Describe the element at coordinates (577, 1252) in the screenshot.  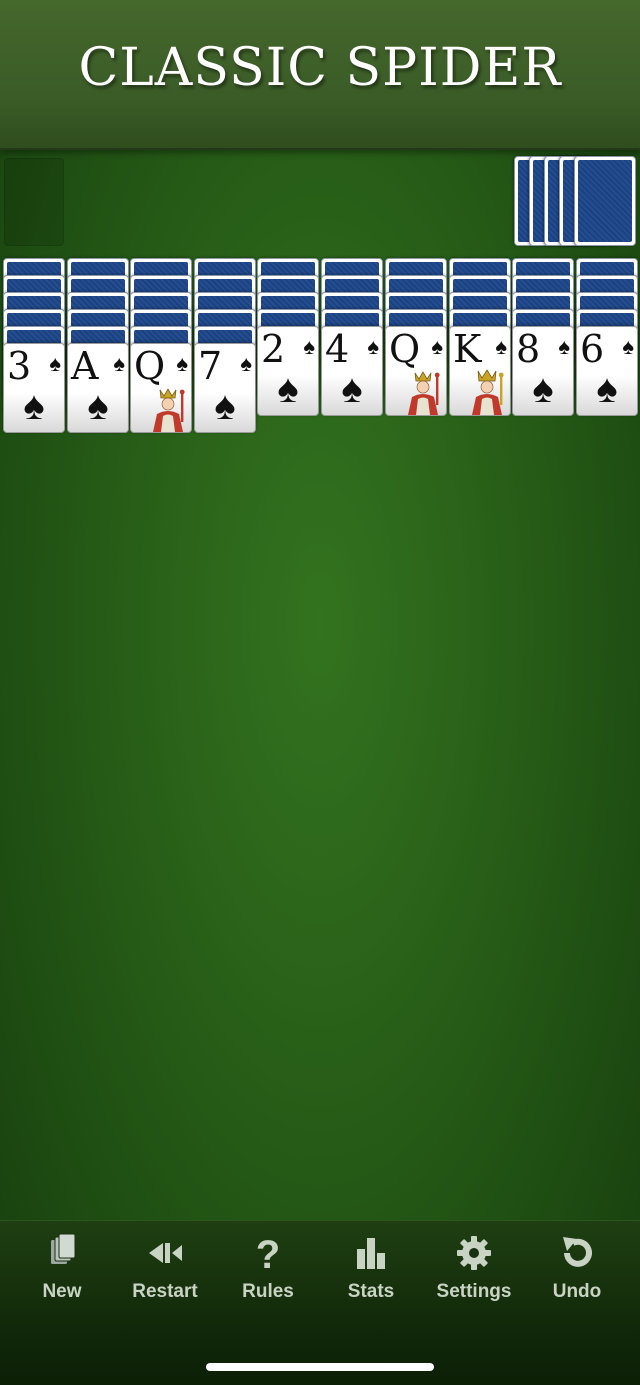
I see `undo-icon` at that location.